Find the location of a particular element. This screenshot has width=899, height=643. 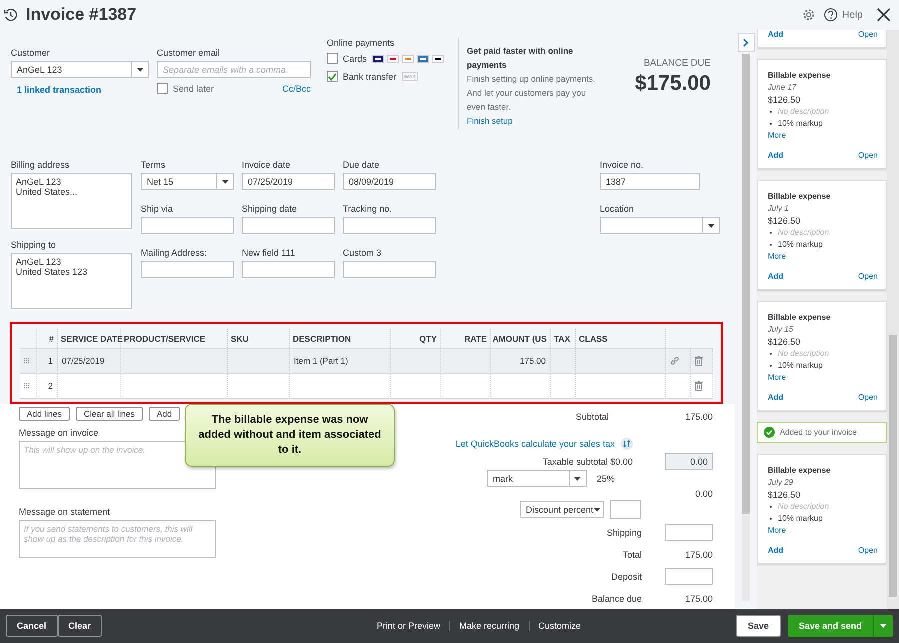

footer-link: Print or Preview is located at coordinates (409, 626).